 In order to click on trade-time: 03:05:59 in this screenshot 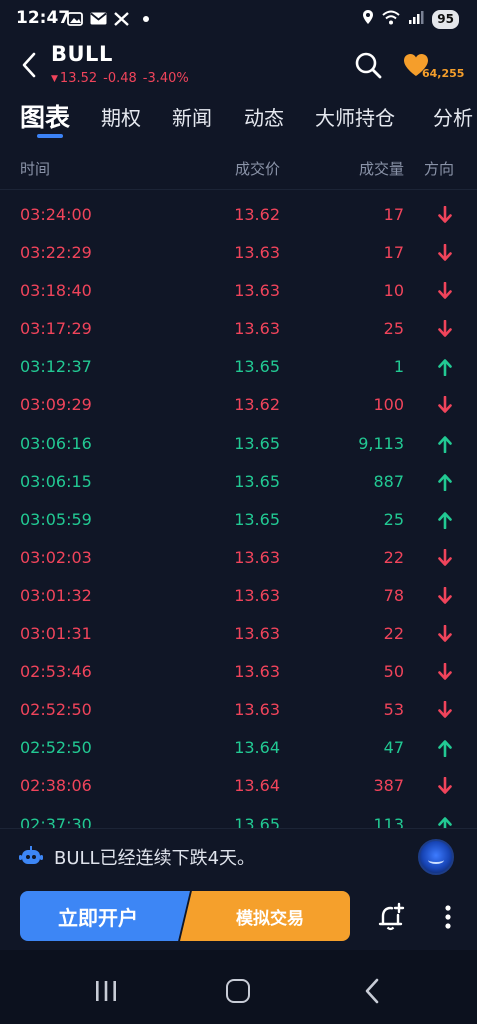, I will do `click(56, 519)`.